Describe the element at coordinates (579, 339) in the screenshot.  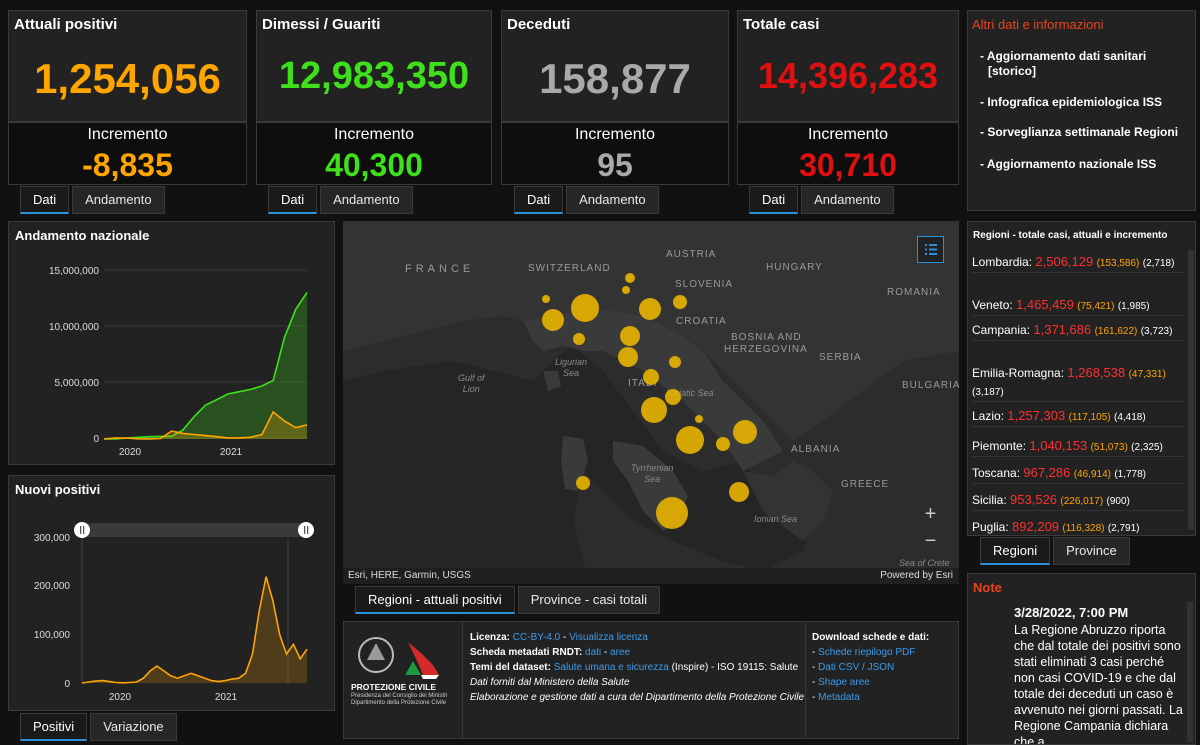
I see `map-bubble-liguria` at that location.